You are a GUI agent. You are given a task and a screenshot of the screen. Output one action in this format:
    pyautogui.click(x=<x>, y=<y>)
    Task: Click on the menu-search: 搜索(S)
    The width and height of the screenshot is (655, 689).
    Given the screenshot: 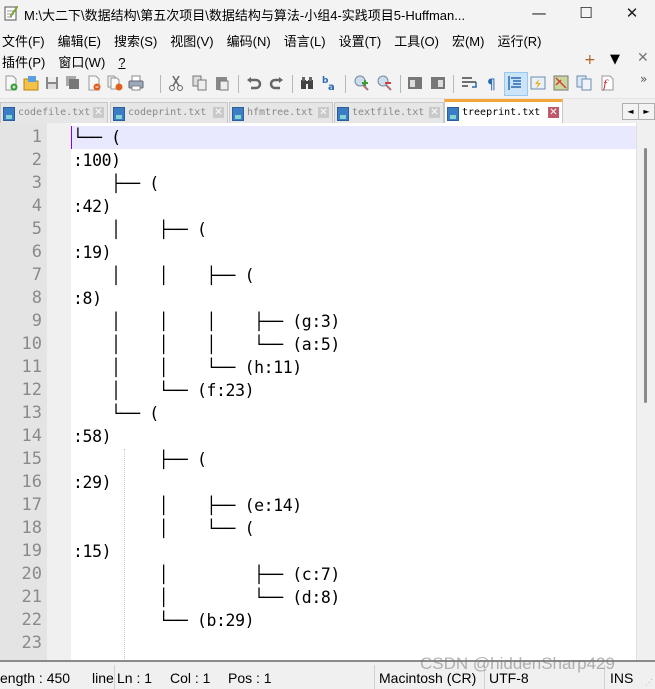 What is the action you would take?
    pyautogui.click(x=135, y=40)
    